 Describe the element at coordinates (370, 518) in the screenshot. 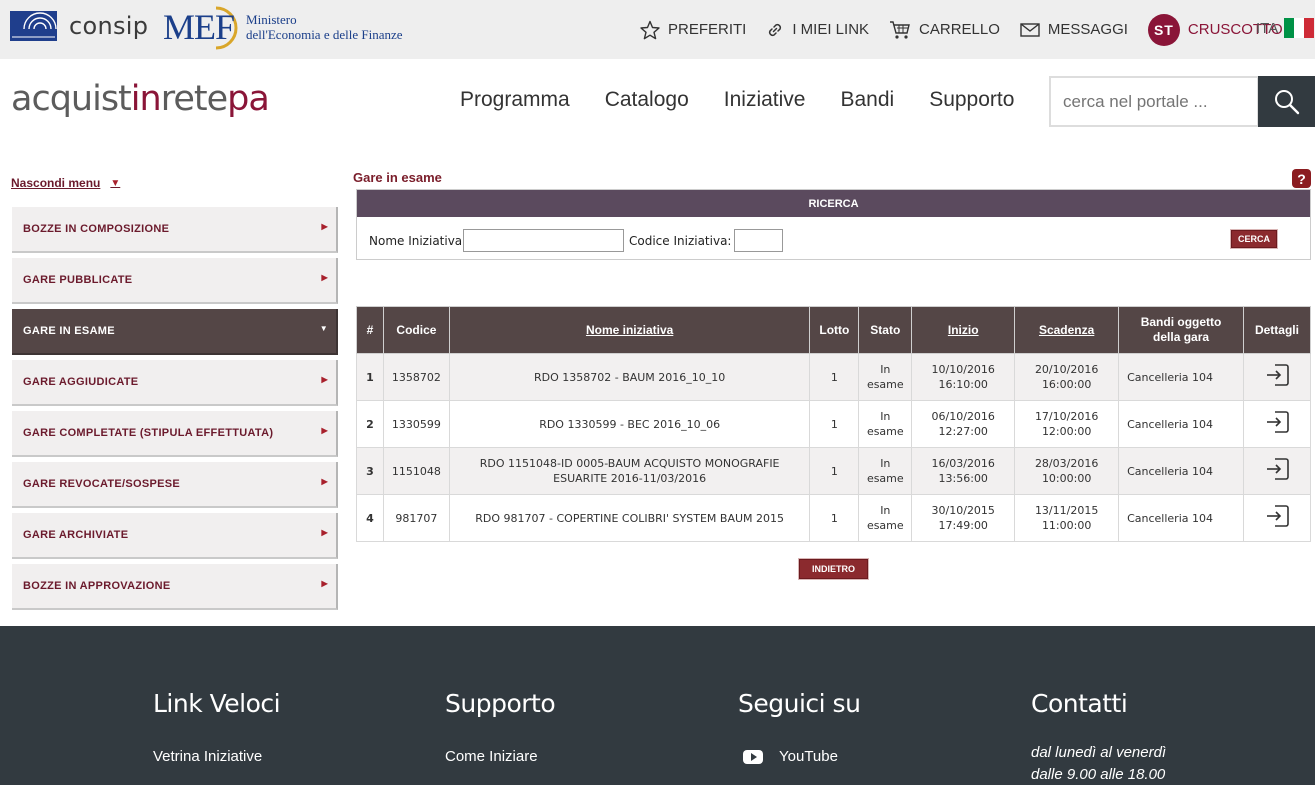

I see `cell-index: 4` at that location.